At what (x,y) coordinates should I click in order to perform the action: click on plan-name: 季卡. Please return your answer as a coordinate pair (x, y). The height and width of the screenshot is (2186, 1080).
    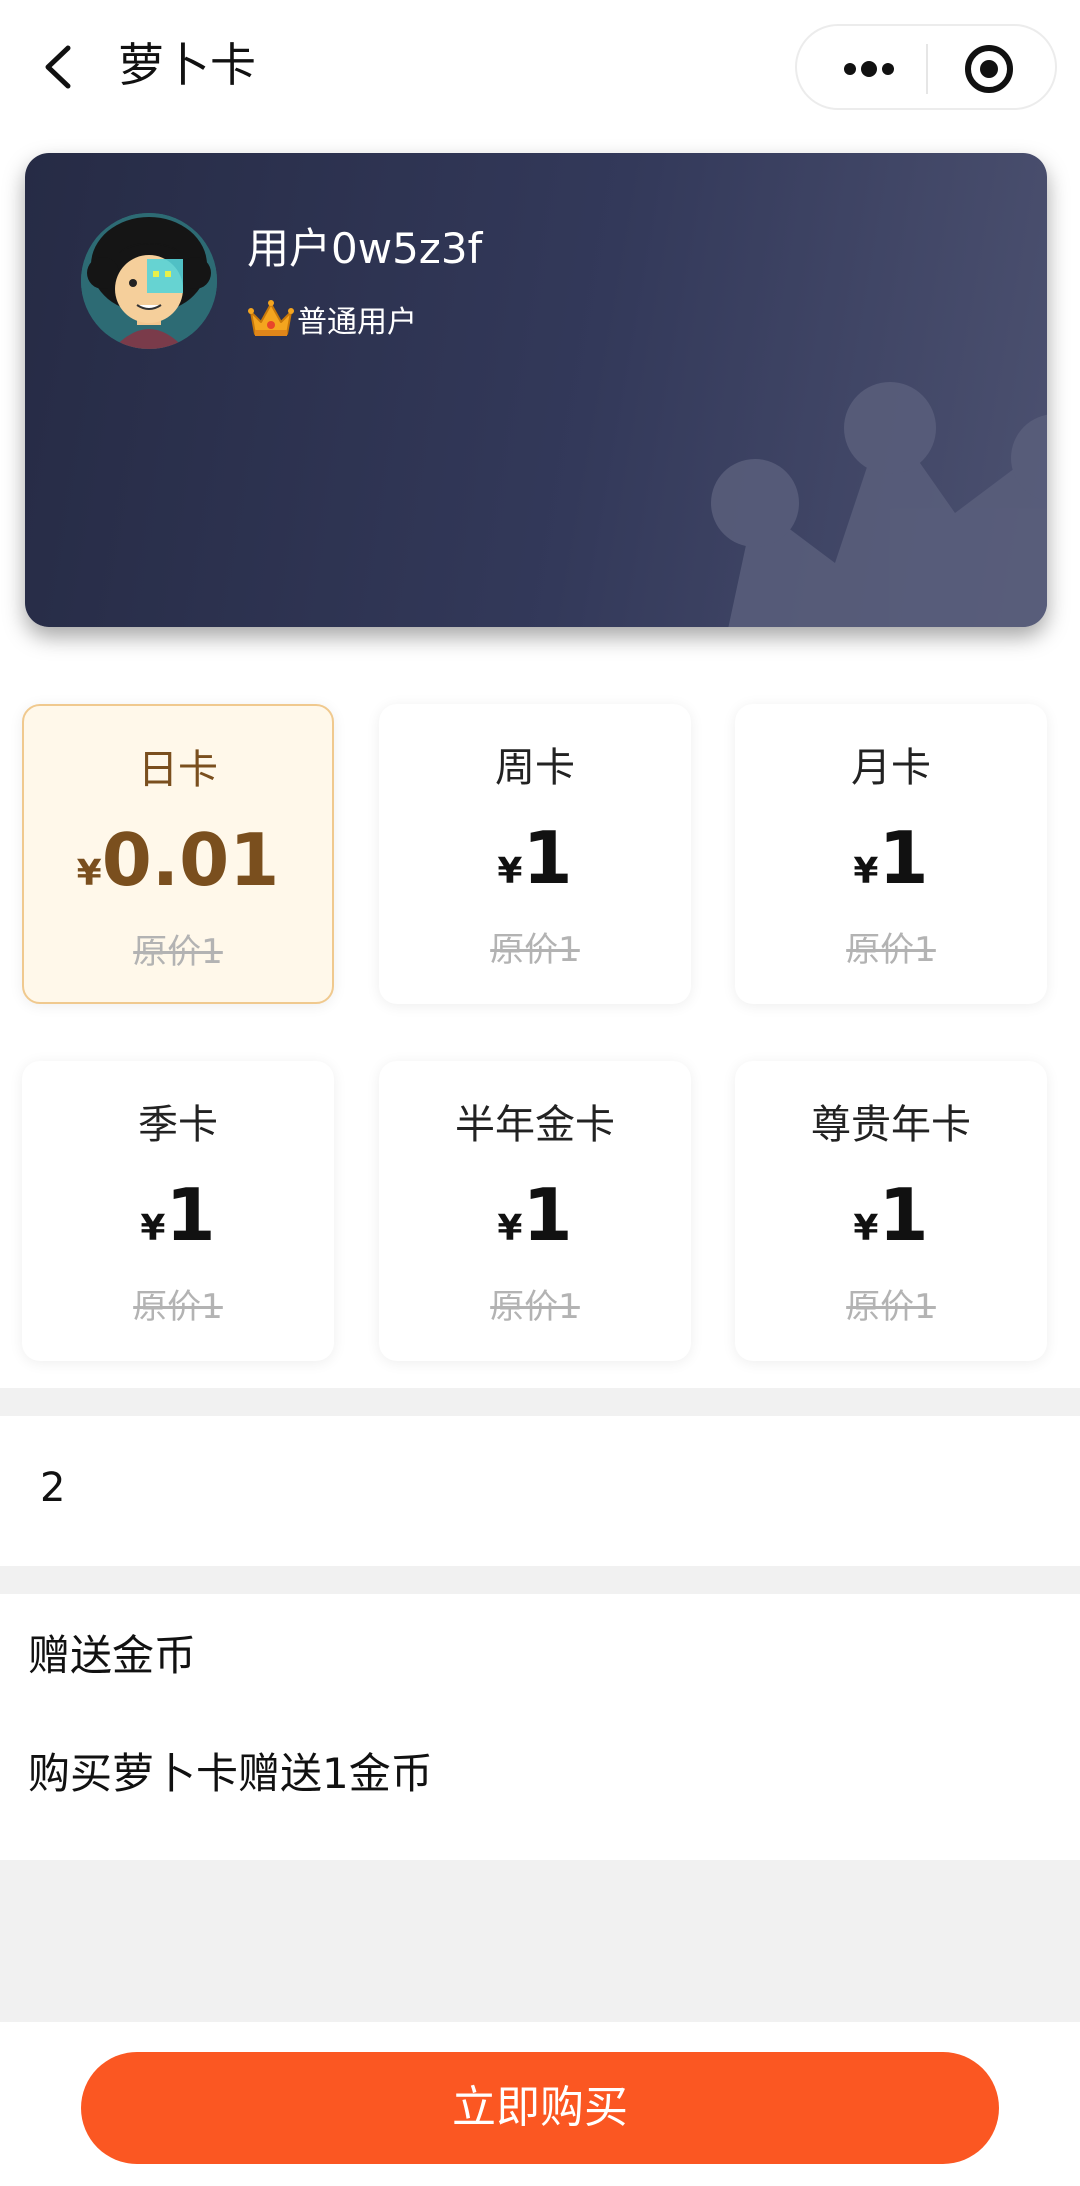
    Looking at the image, I should click on (178, 1125).